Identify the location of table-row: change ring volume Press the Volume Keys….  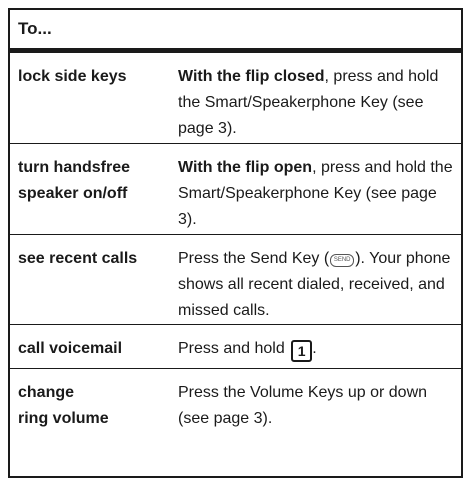
(235, 401).